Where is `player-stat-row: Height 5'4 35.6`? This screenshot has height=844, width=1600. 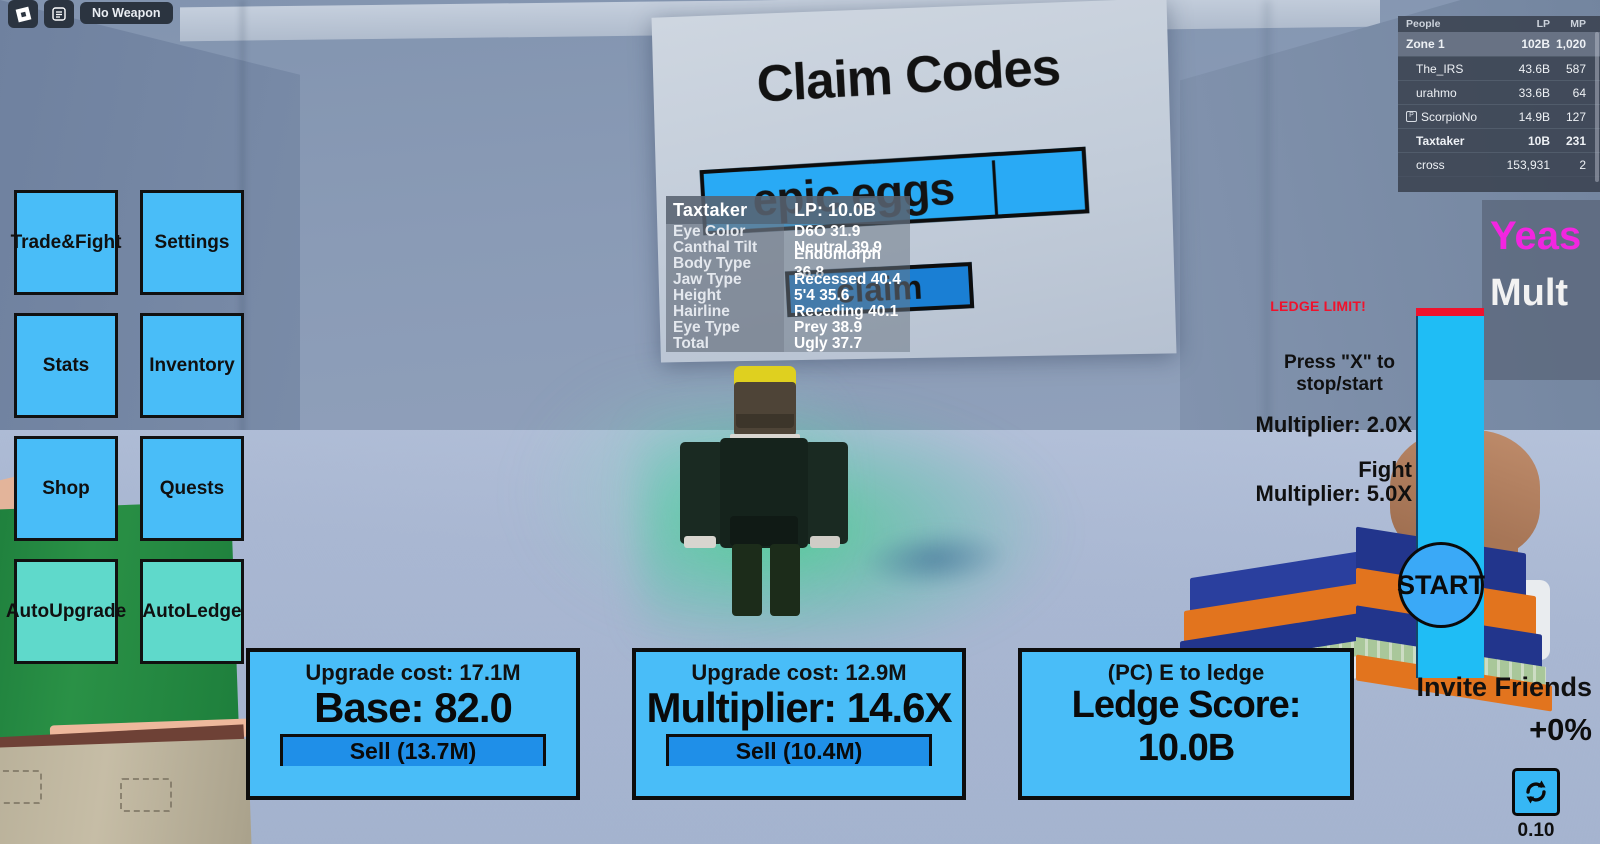 player-stat-row: Height 5'4 35.6 is located at coordinates (788, 295).